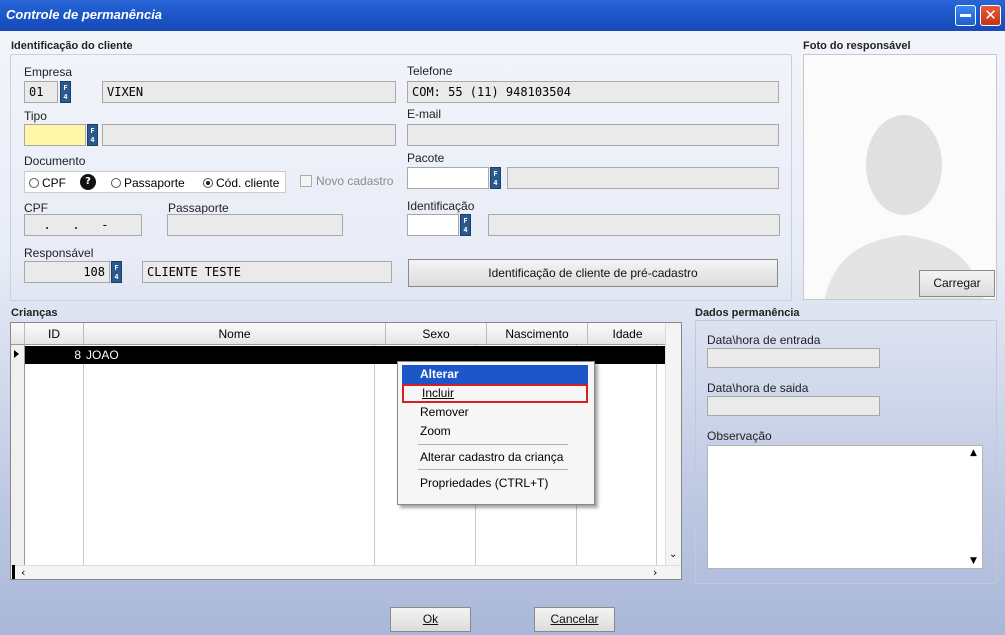  Describe the element at coordinates (965, 15) in the screenshot. I see `minimize-icon` at that location.